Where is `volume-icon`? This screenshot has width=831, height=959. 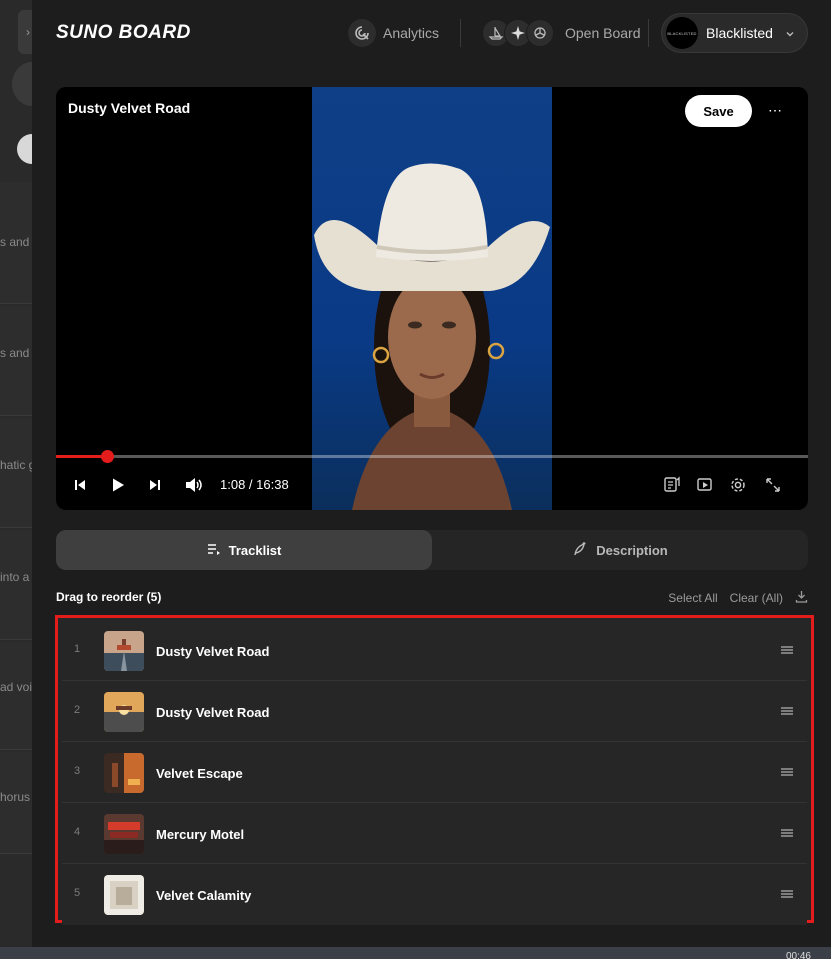 volume-icon is located at coordinates (194, 485).